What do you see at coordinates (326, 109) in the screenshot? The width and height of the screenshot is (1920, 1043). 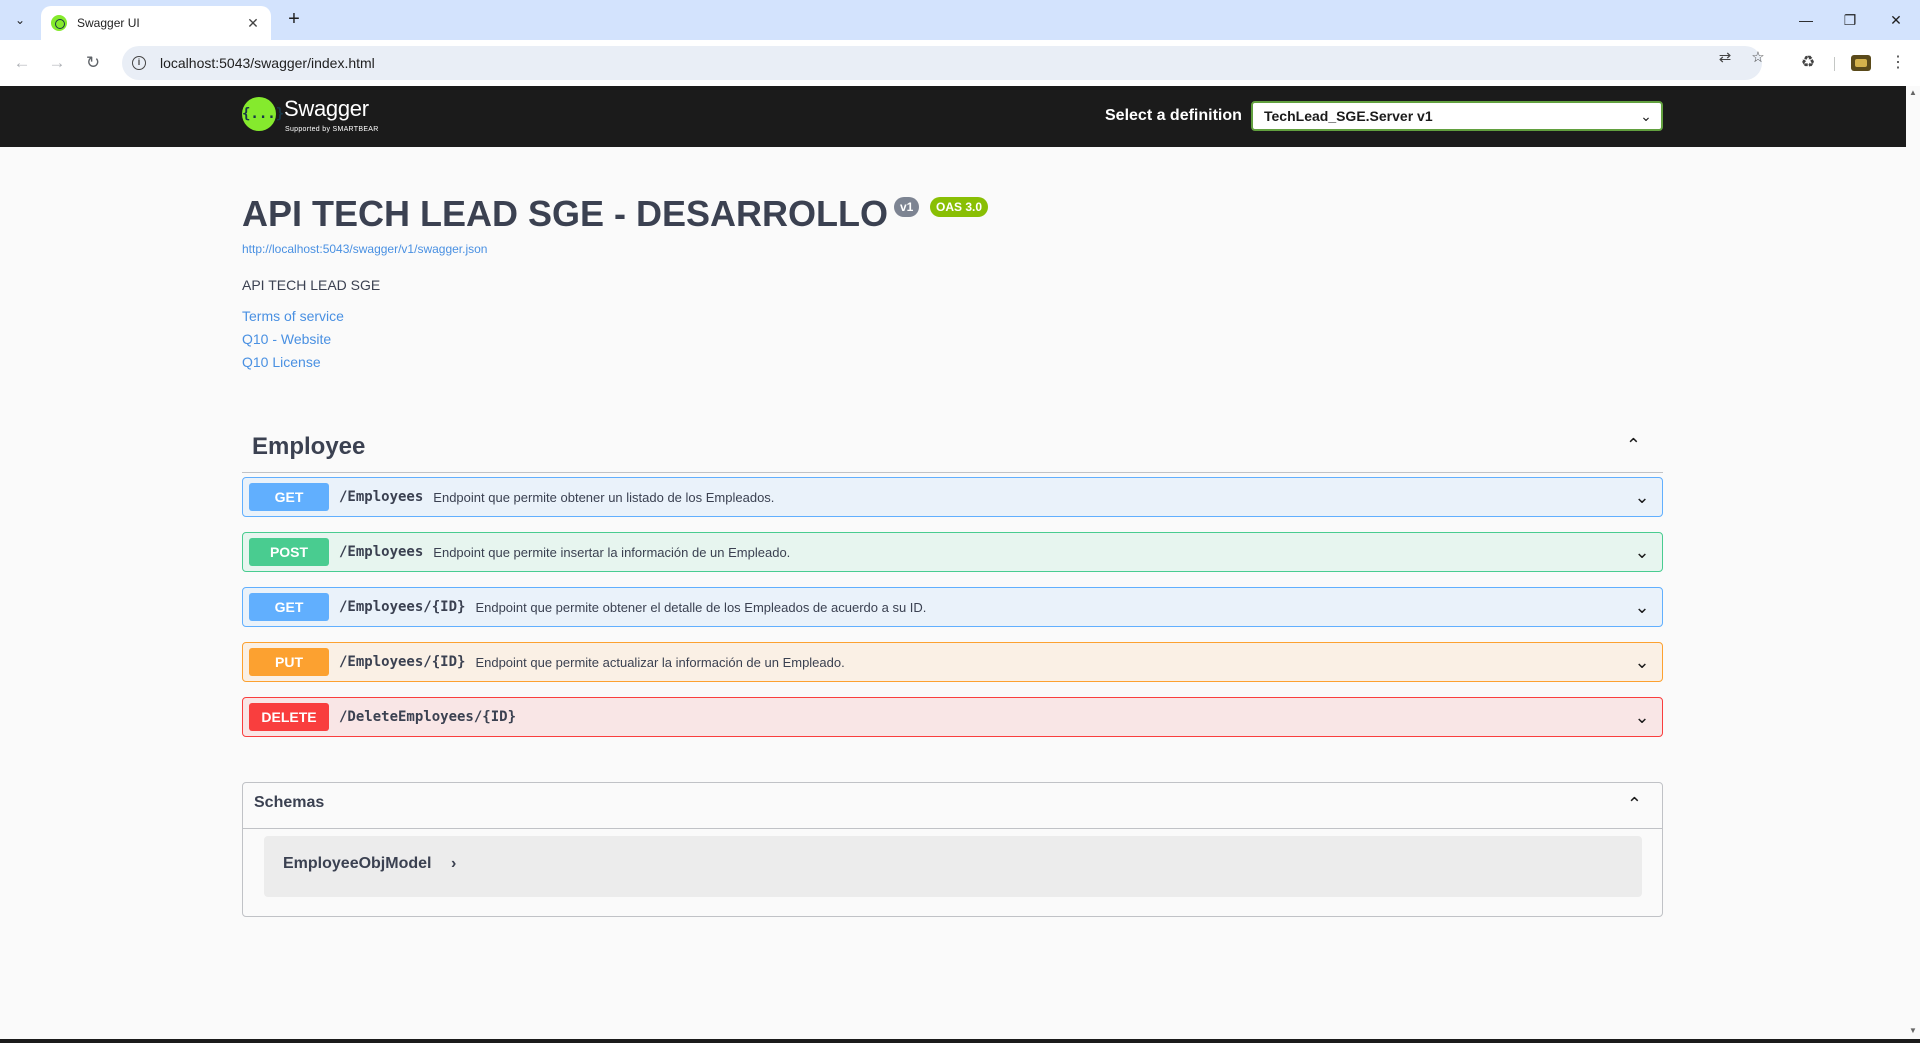 I see `swagger-logo-text: Swagger` at bounding box center [326, 109].